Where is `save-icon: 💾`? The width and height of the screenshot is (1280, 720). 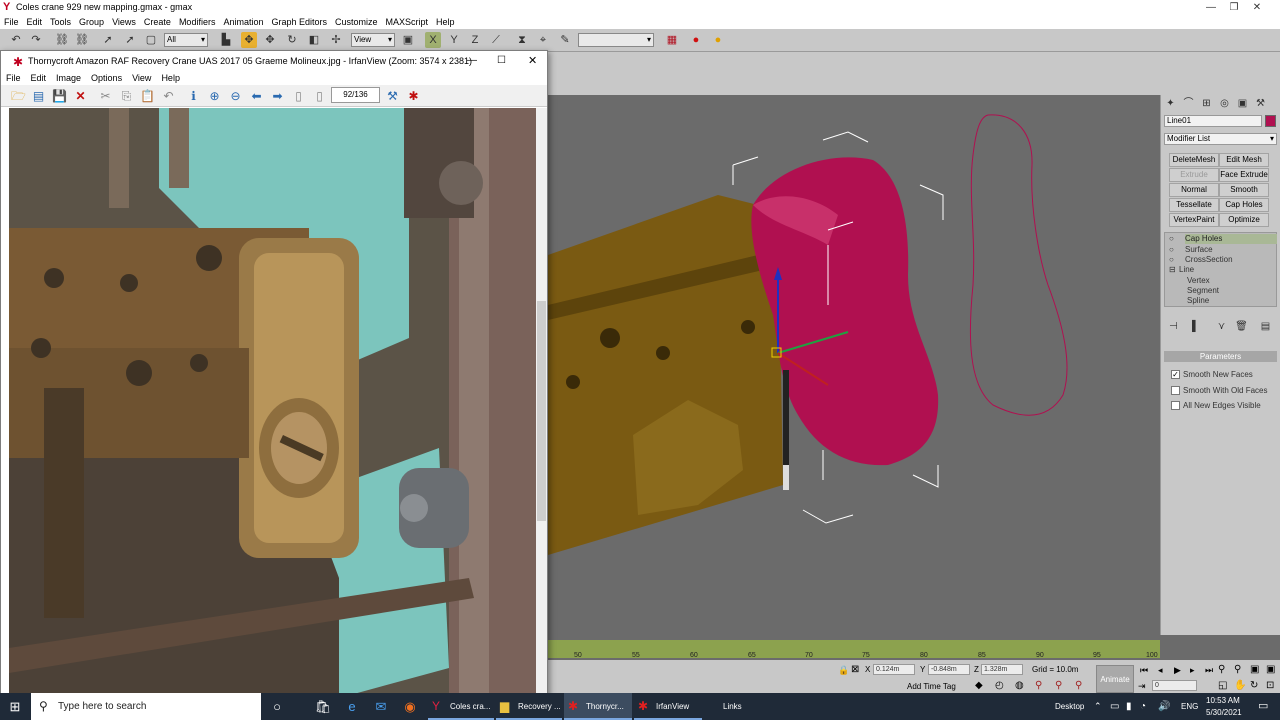 save-icon: 💾 is located at coordinates (59, 96).